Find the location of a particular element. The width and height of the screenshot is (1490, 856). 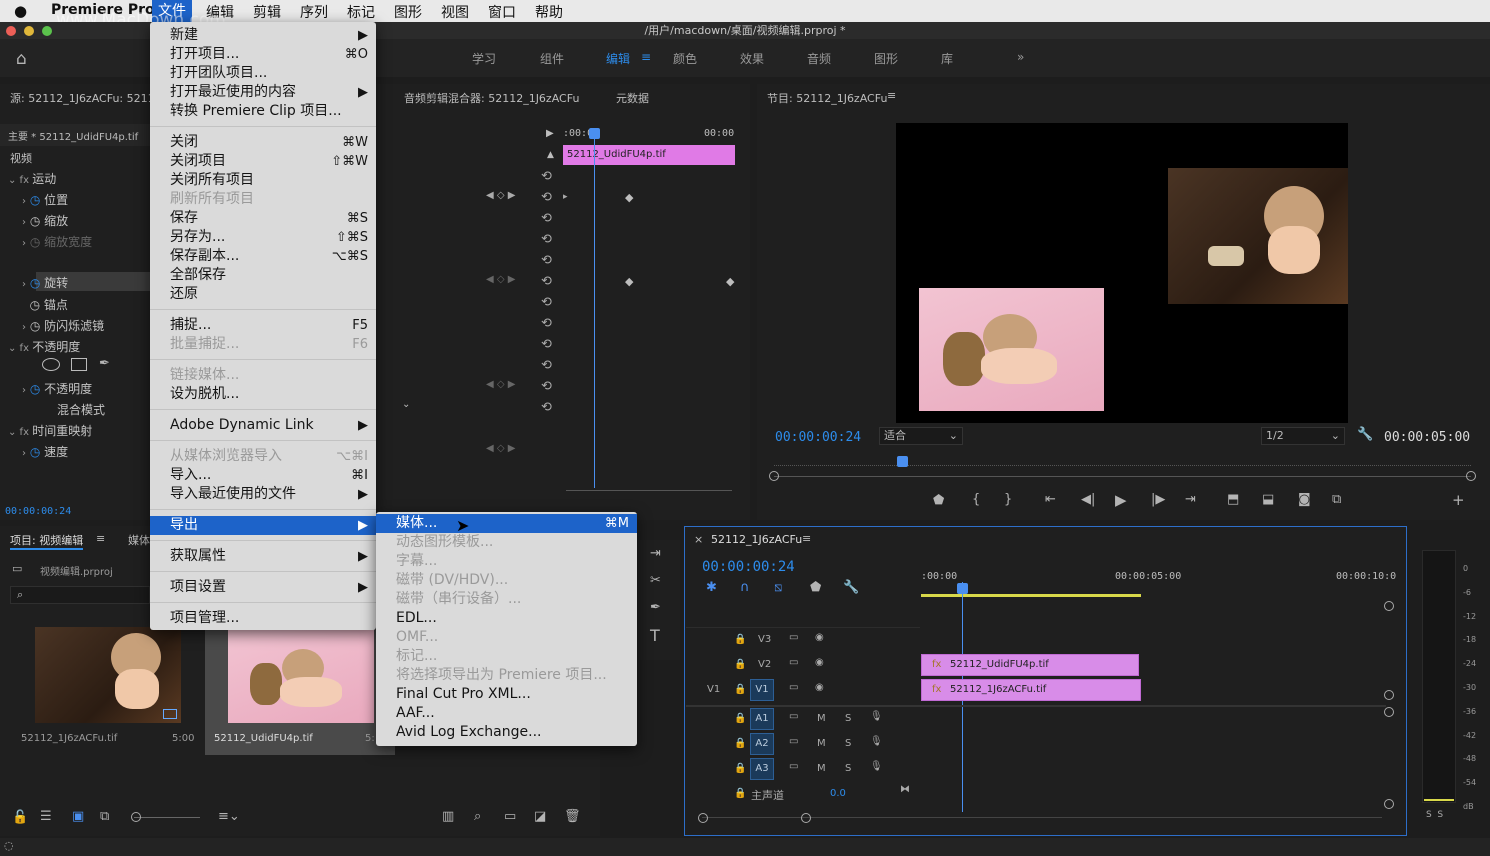

menu-marker: 标记 is located at coordinates (361, 12).